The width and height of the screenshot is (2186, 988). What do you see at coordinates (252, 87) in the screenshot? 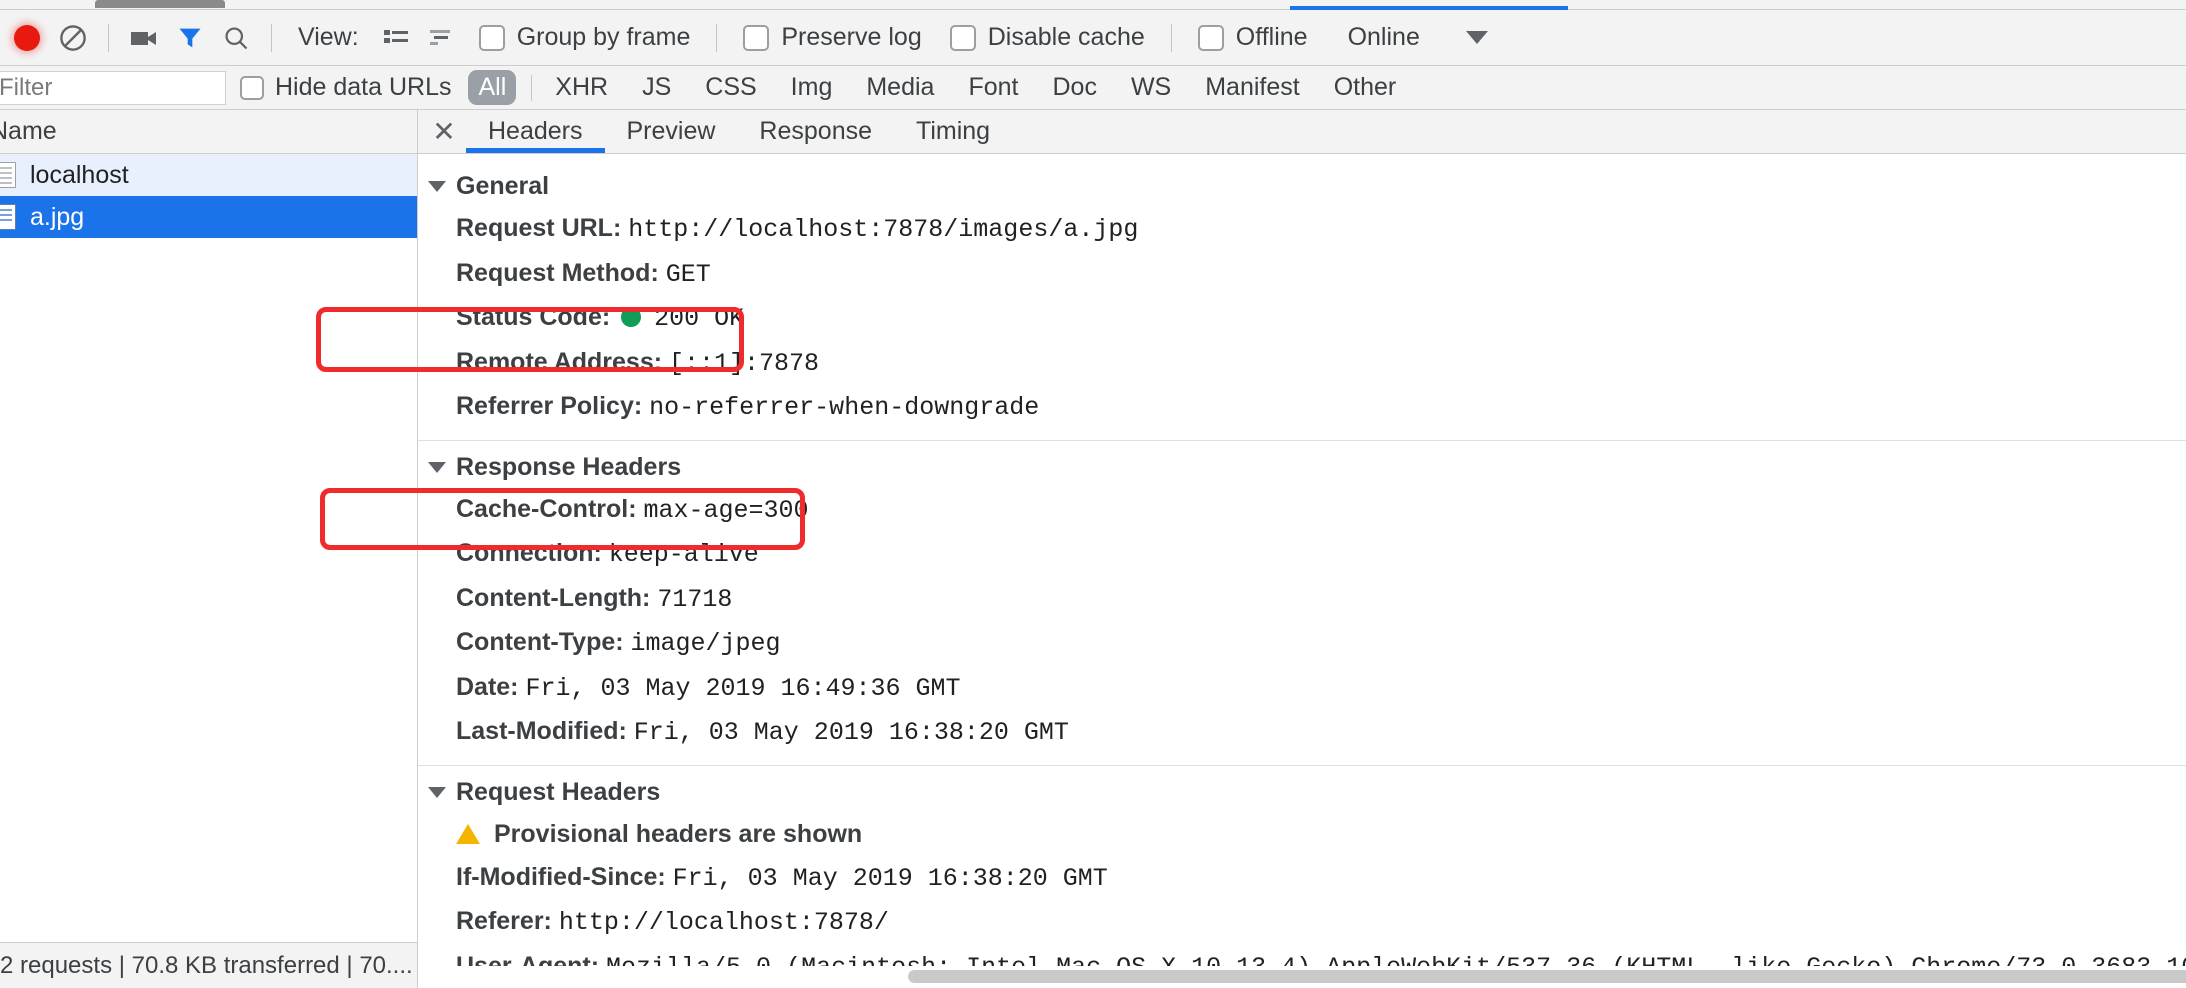
I see `hide-data-urls-checkbox` at bounding box center [252, 87].